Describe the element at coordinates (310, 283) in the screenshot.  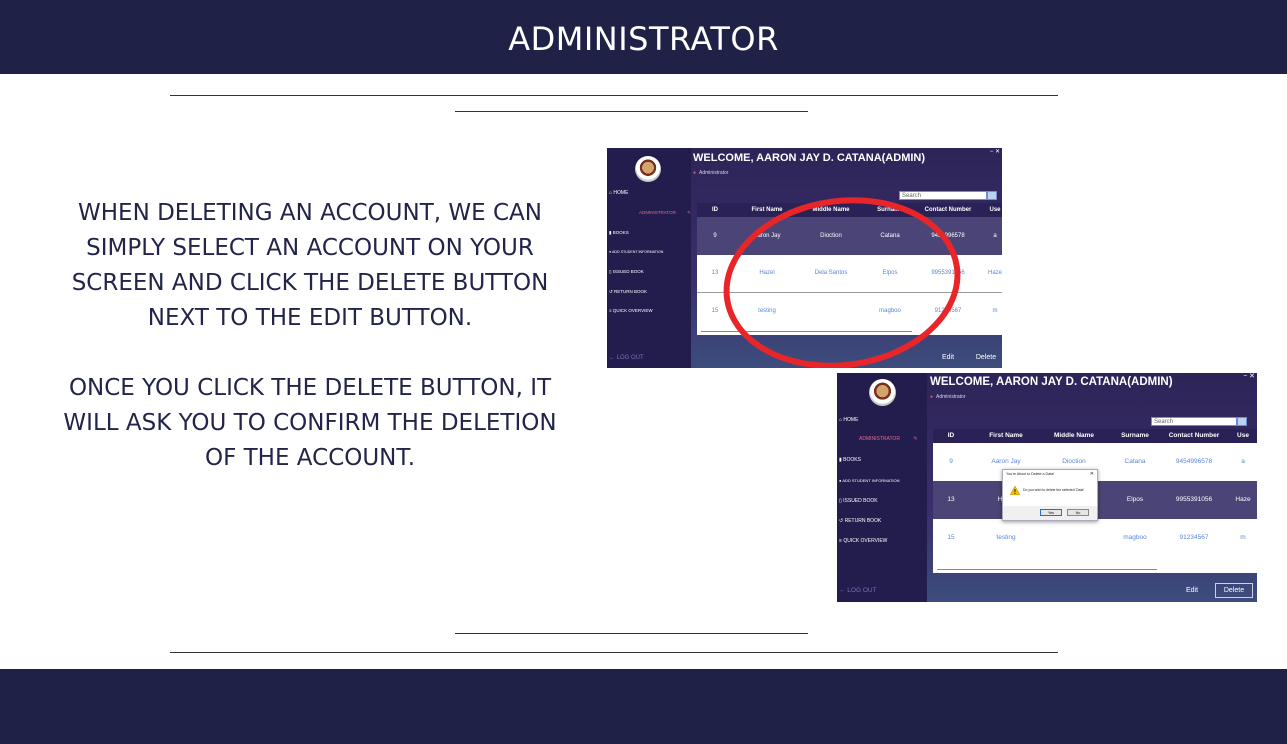
I see `instruction-line: SCREEN AND CLICK THE DELETE BUTTON` at that location.